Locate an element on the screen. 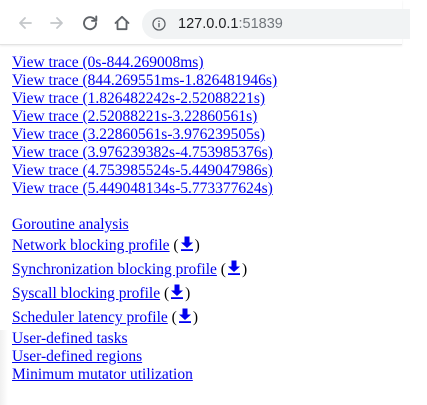 This screenshot has height=405, width=427. reload-button is located at coordinates (90, 23).